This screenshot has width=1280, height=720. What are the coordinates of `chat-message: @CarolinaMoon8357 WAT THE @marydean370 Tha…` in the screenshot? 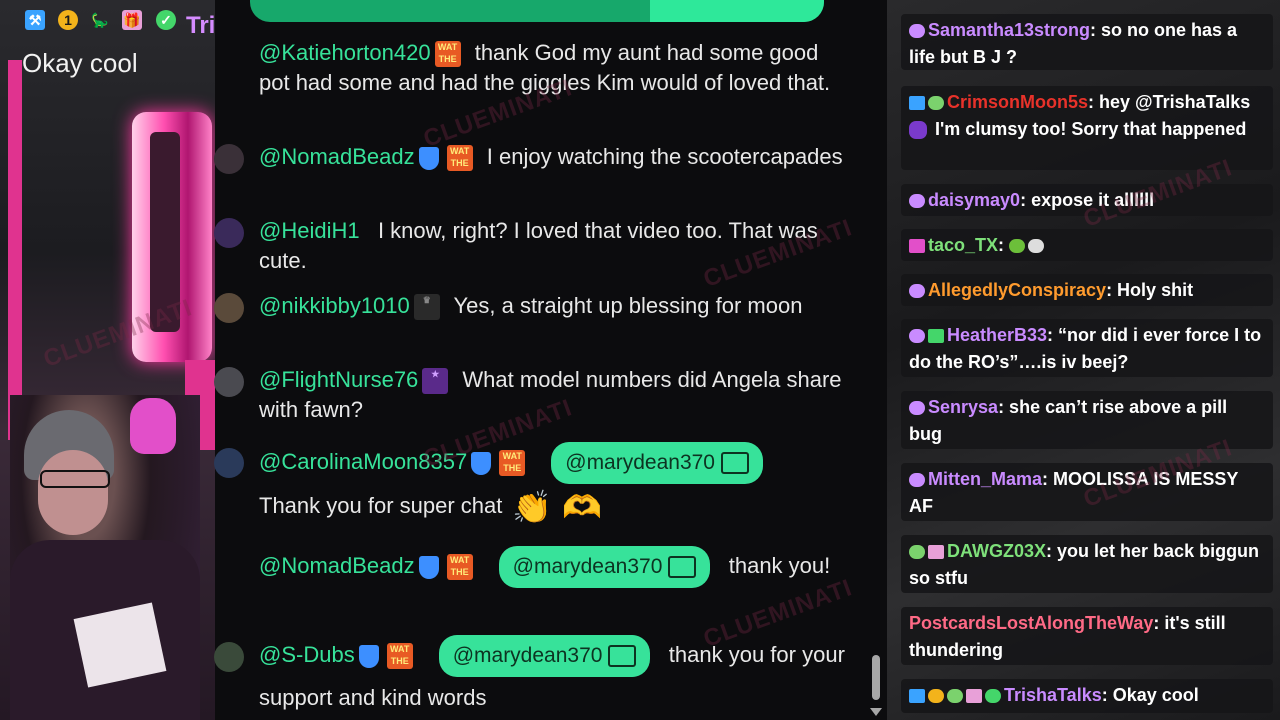 It's located at (531, 484).